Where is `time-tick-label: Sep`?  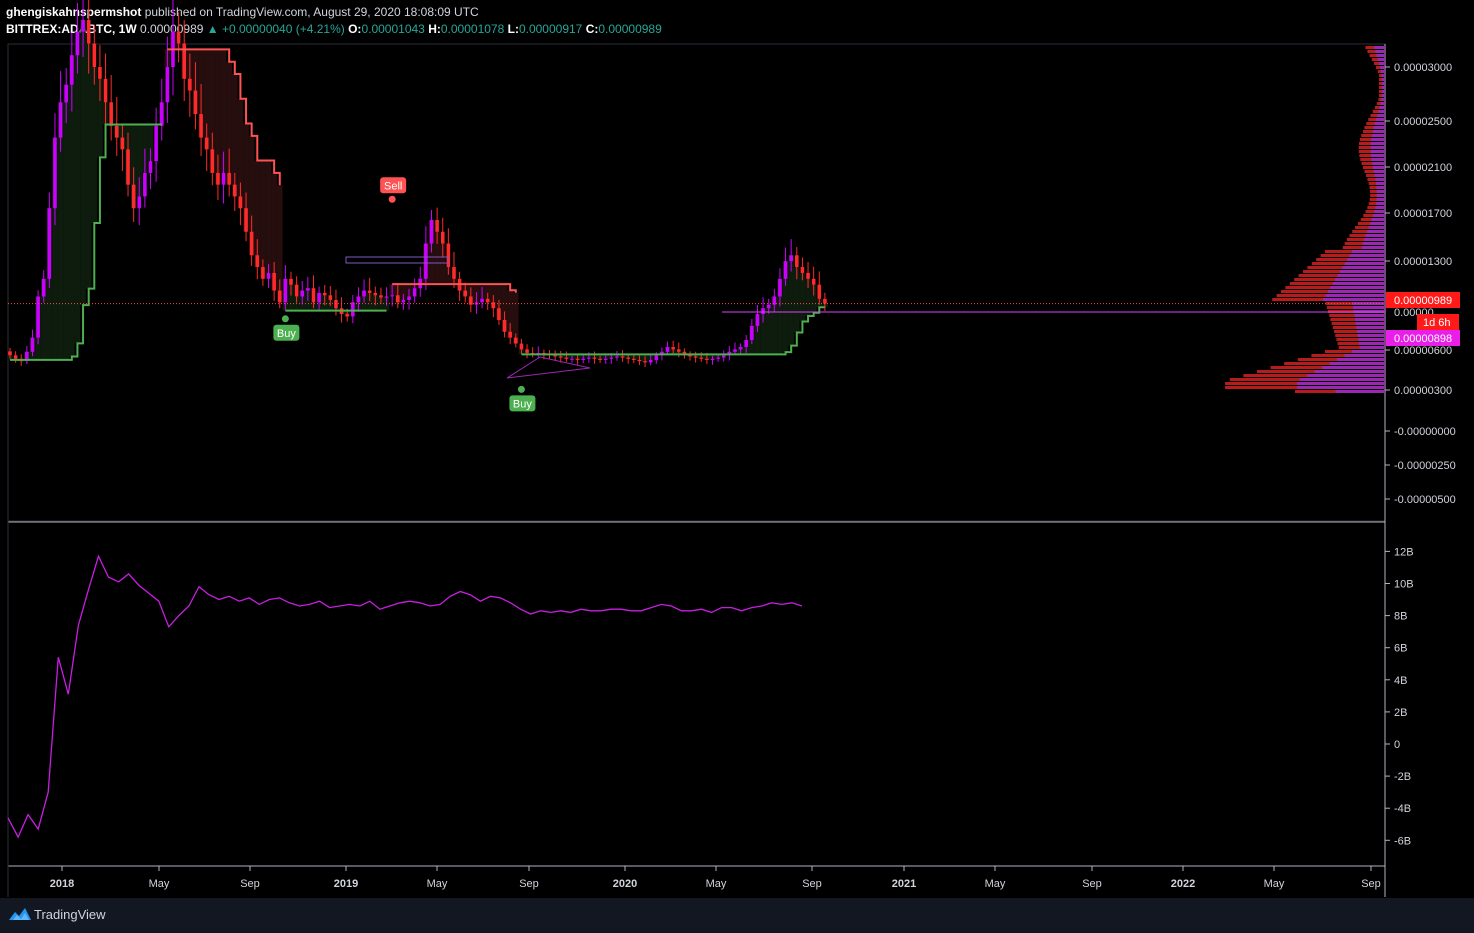
time-tick-label: Sep is located at coordinates (1092, 884).